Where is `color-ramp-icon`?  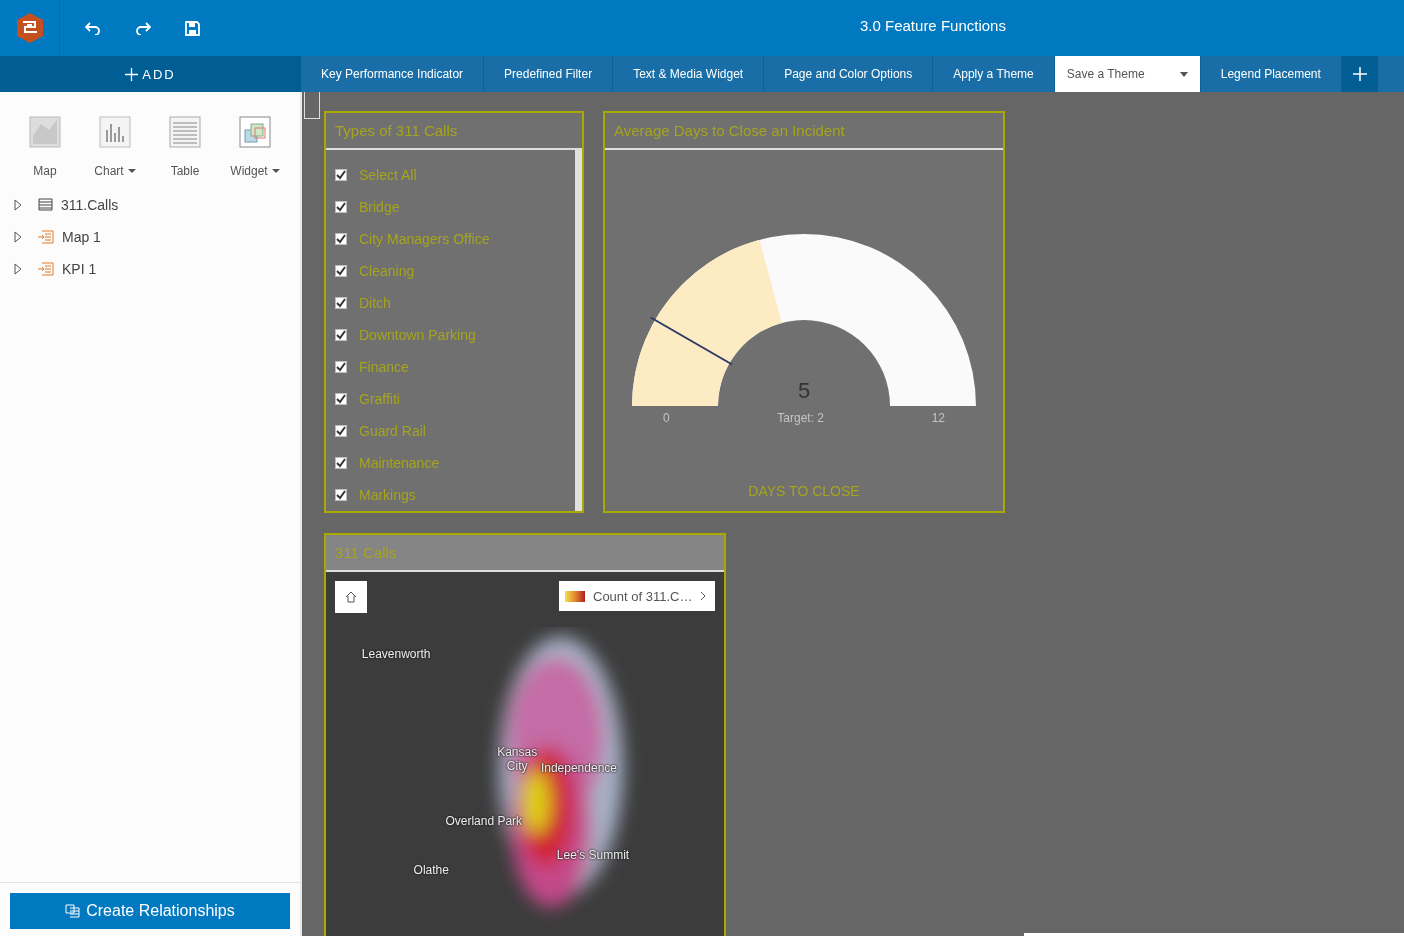 color-ramp-icon is located at coordinates (575, 596).